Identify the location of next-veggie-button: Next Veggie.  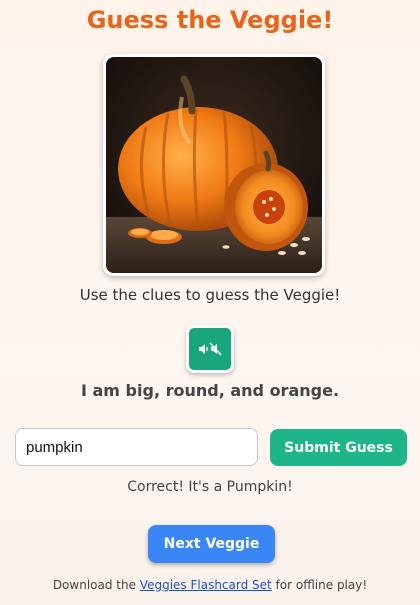
(211, 544).